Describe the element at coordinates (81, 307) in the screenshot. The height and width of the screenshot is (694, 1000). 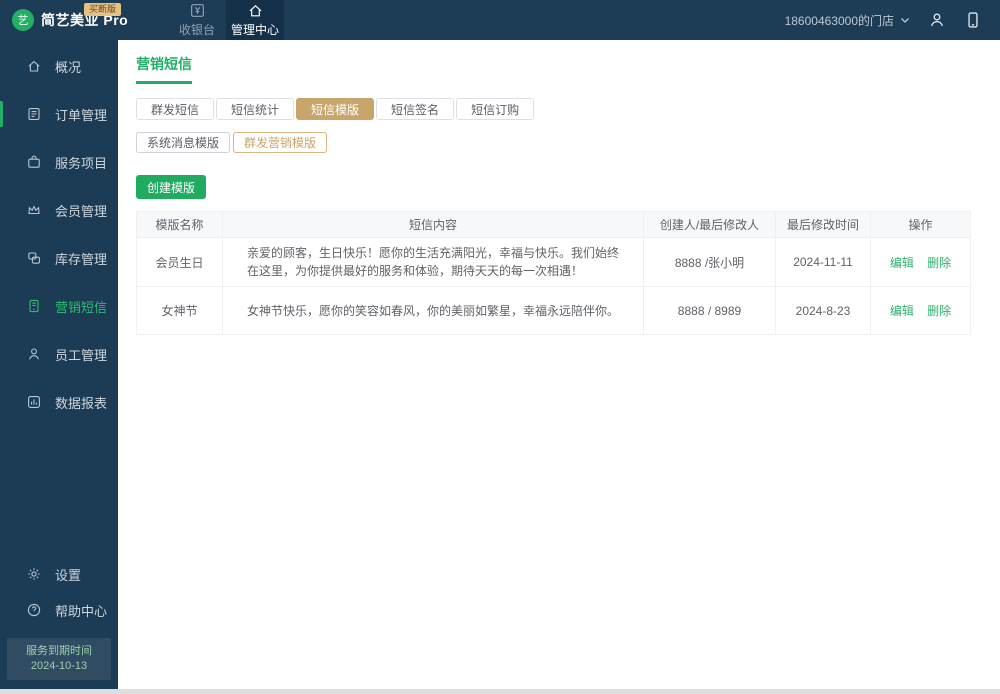
I see `sidebar-item-label: 营销短信` at that location.